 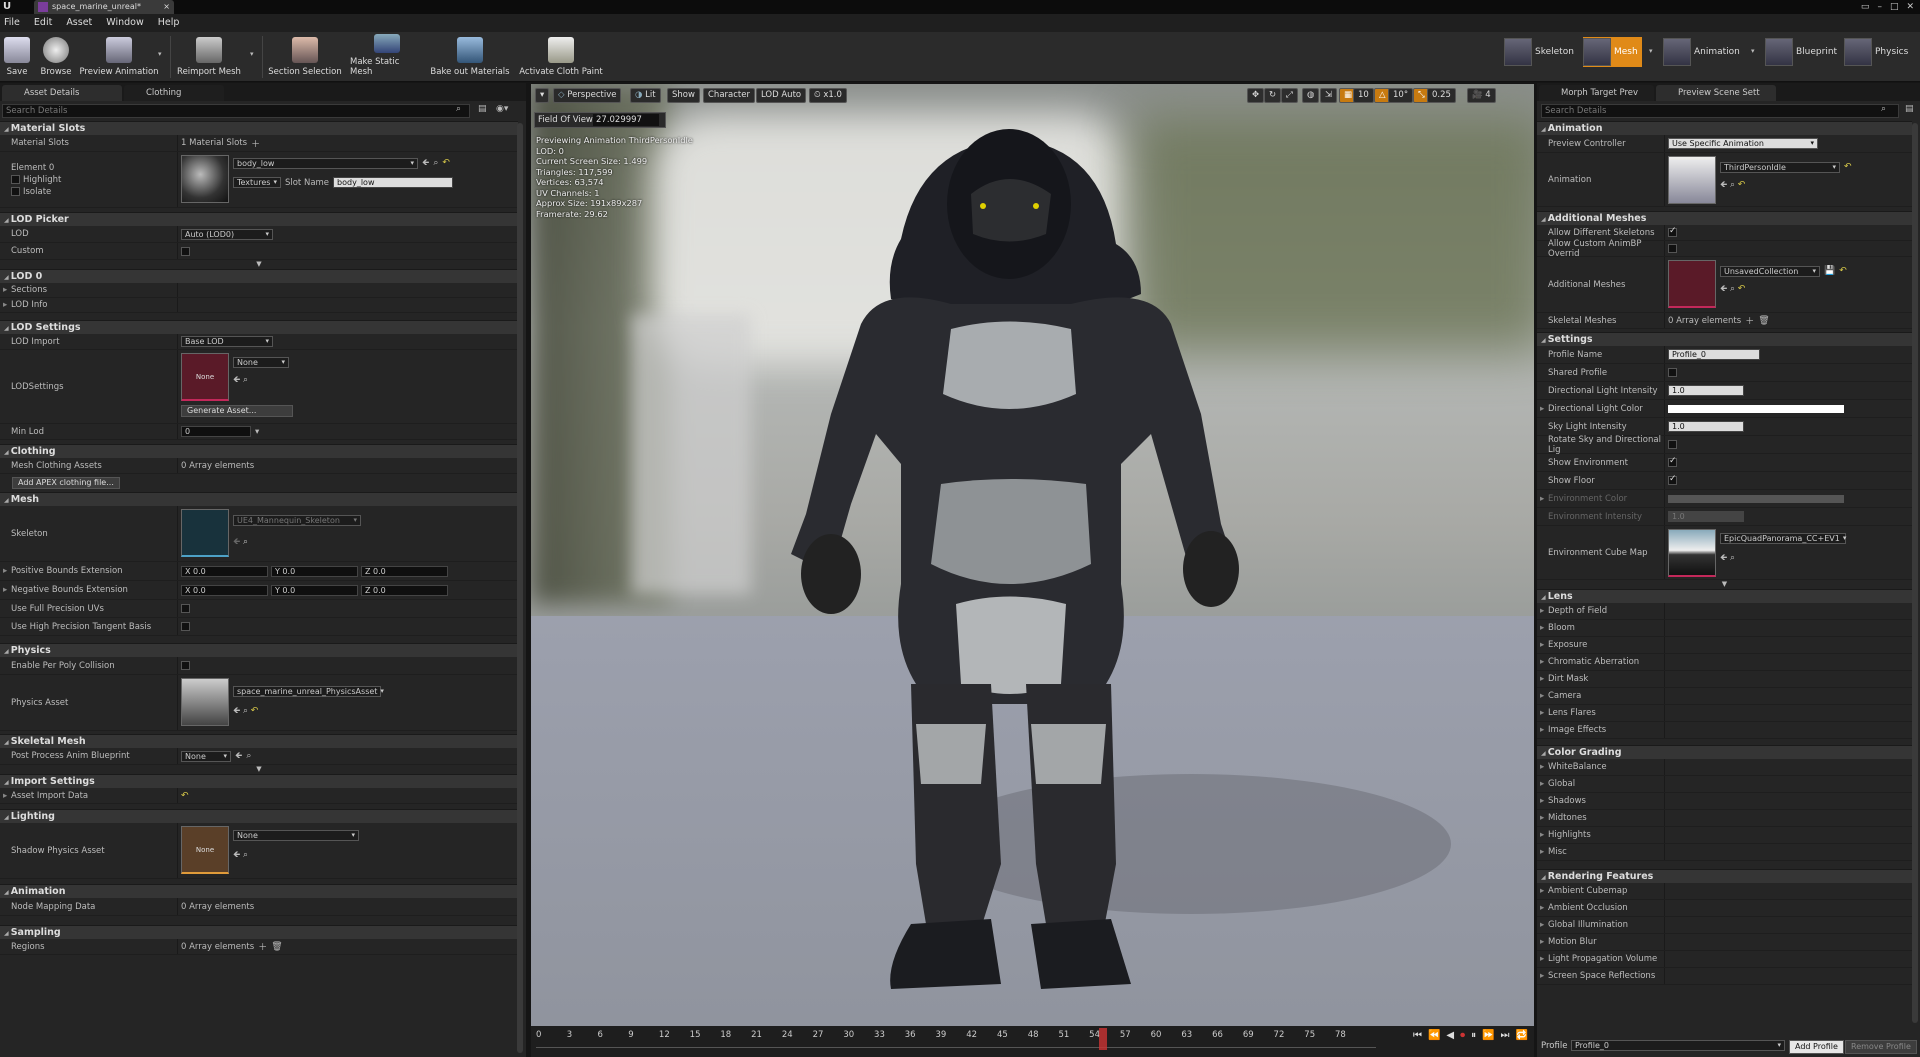 I want to click on playback-speed-button: ⏲ x1.0, so click(x=828, y=95).